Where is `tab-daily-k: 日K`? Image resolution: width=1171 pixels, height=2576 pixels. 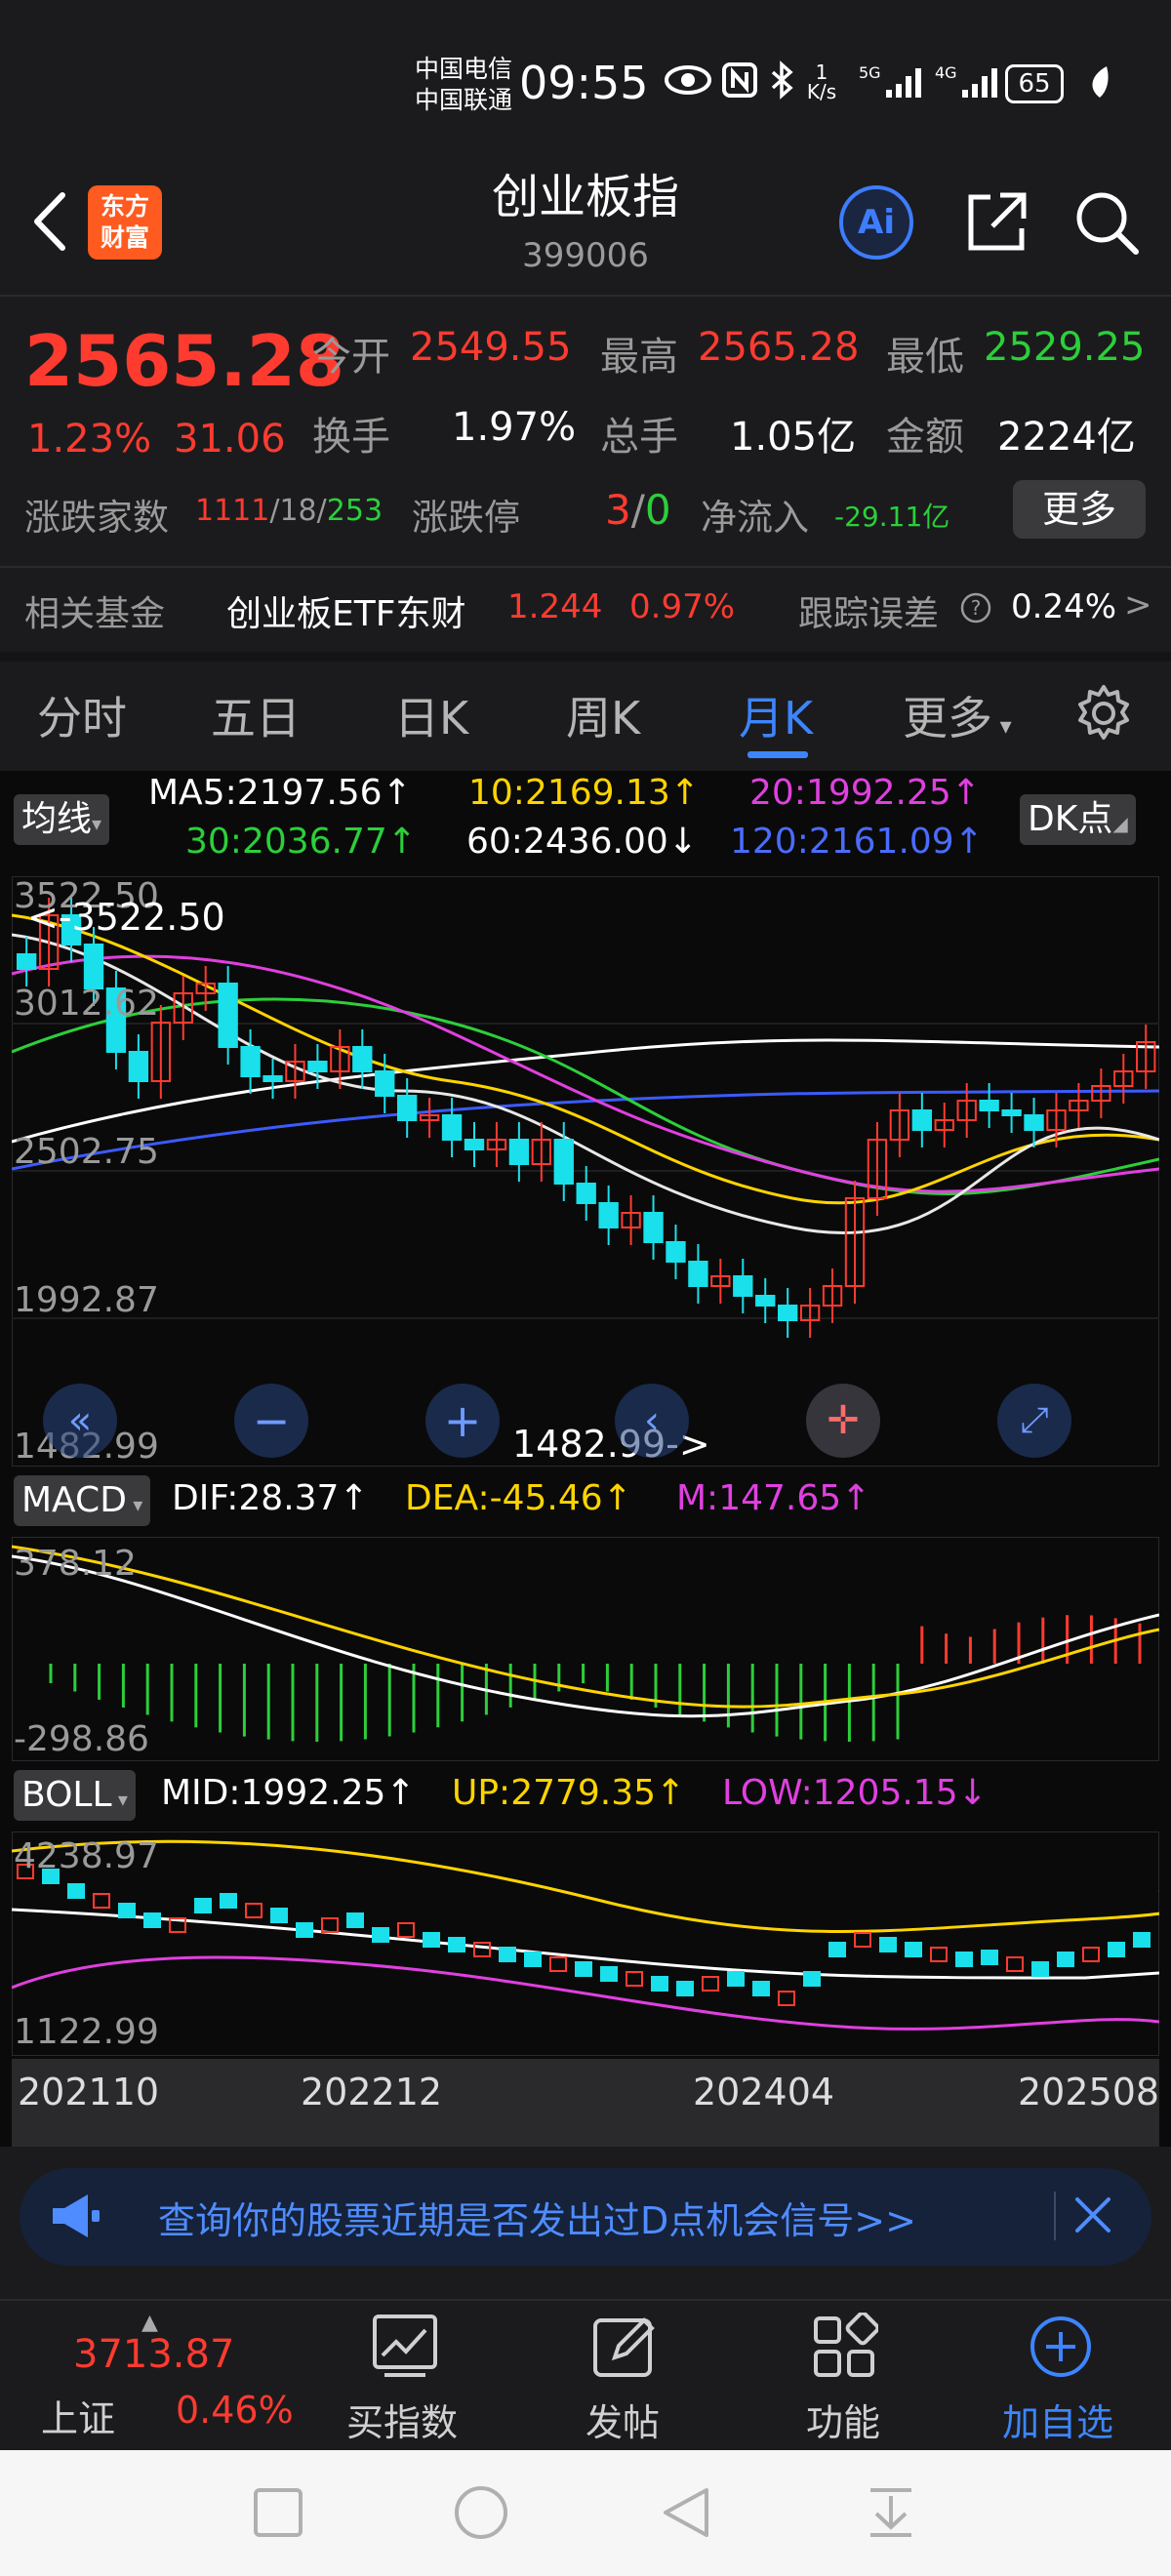
tab-daily-k: 日K is located at coordinates (431, 715).